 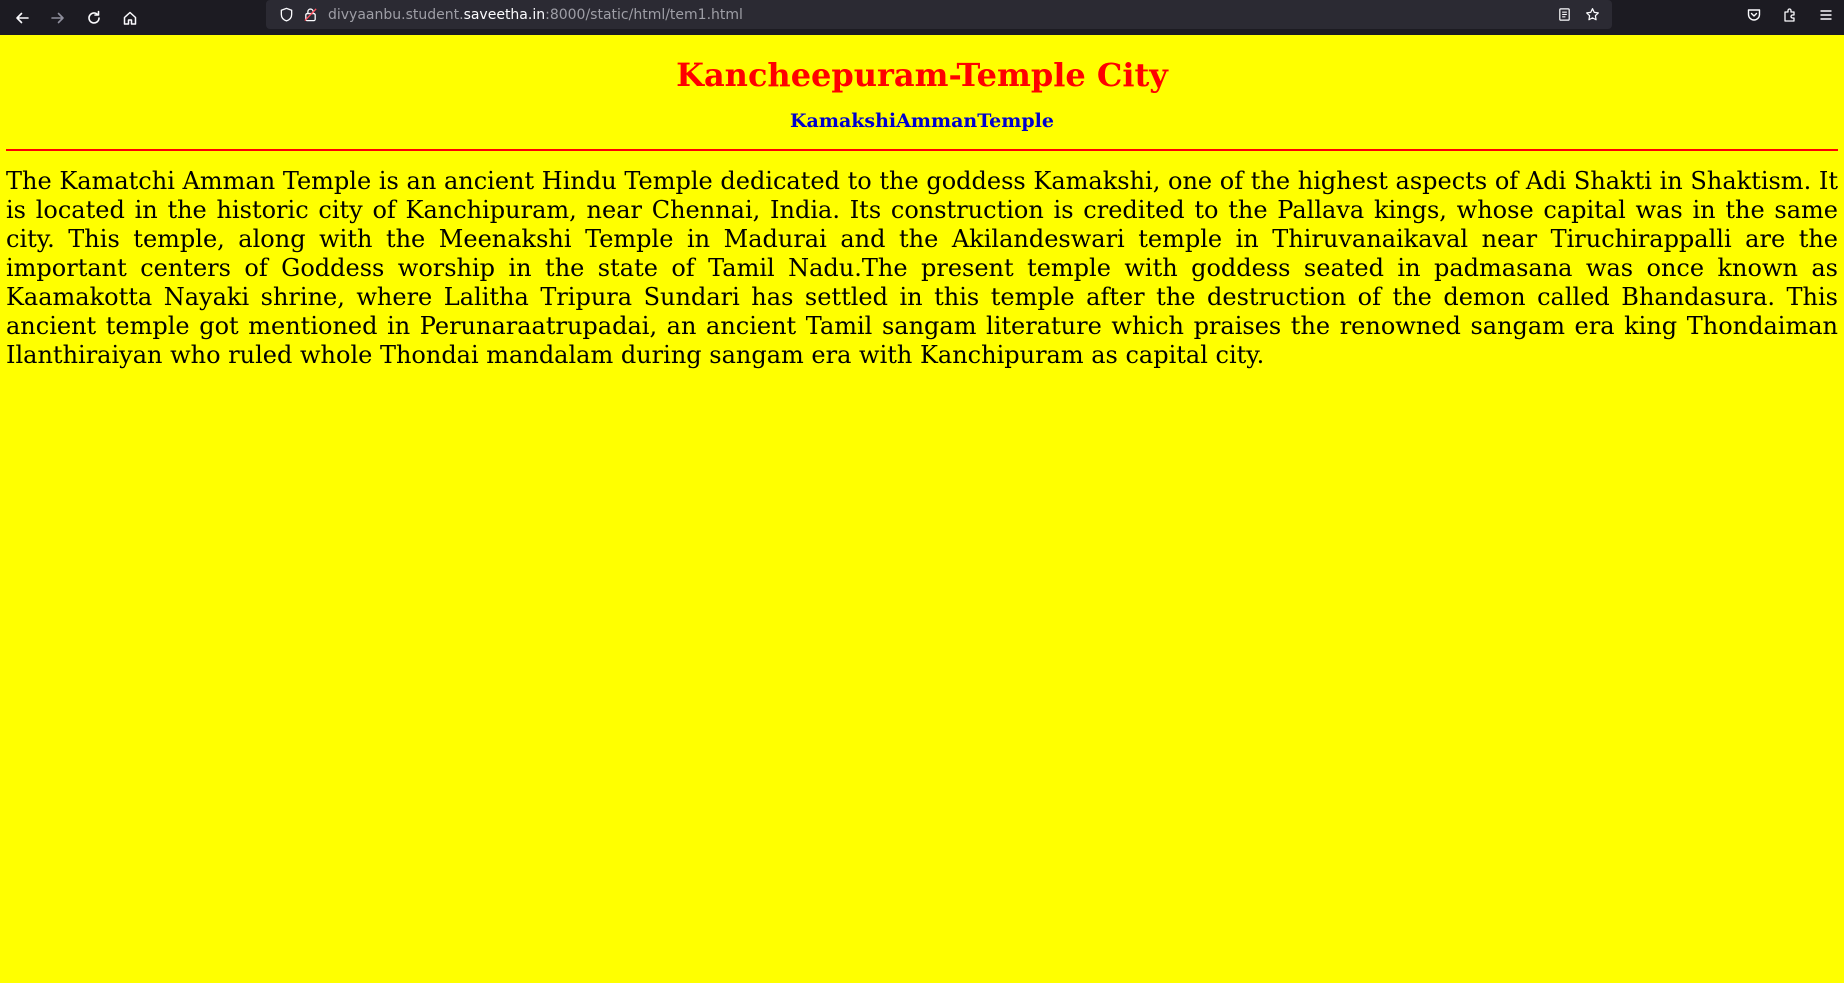 I want to click on reload-button, so click(x=94, y=18).